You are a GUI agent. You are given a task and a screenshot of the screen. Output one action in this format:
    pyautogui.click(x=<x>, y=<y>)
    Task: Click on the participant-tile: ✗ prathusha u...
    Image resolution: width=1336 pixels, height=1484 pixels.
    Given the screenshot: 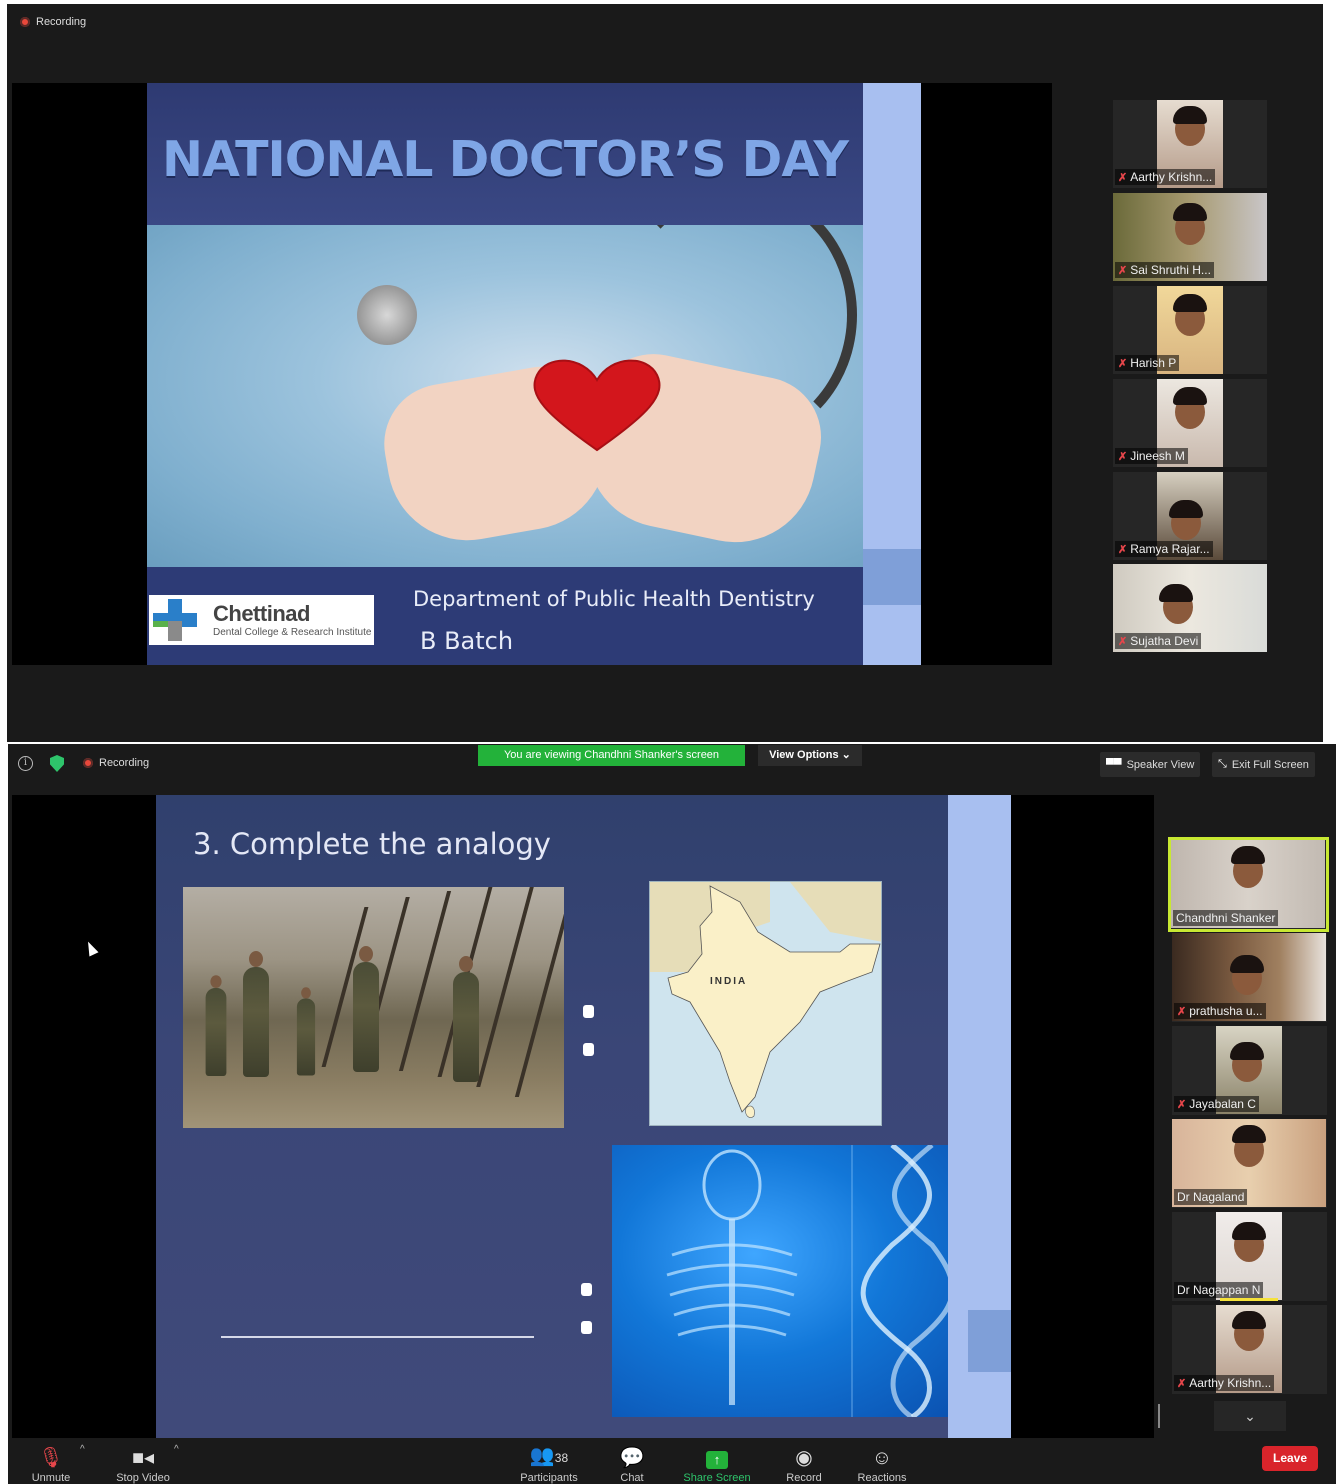 What is the action you would take?
    pyautogui.click(x=1249, y=977)
    